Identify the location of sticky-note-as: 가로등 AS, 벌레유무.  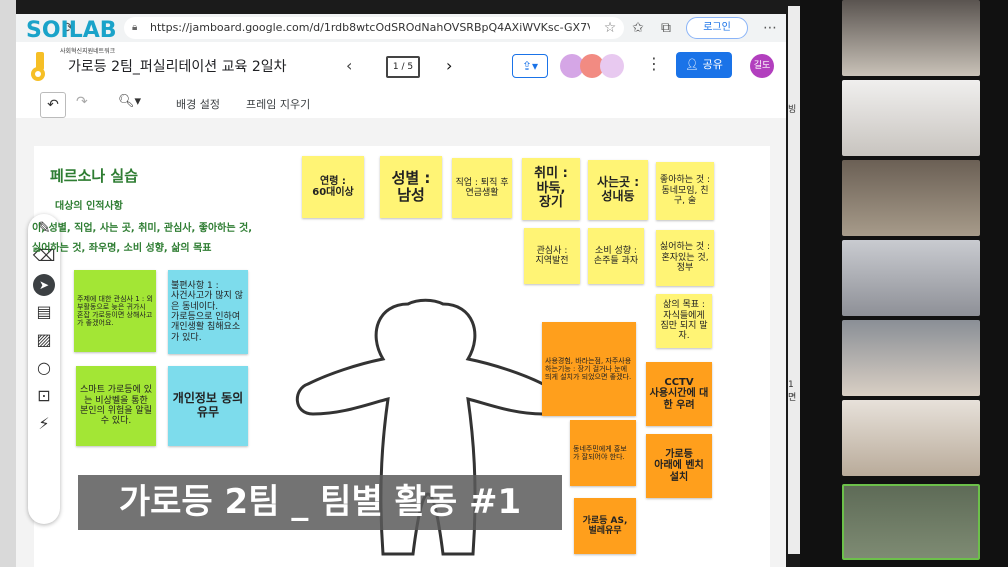
(605, 526).